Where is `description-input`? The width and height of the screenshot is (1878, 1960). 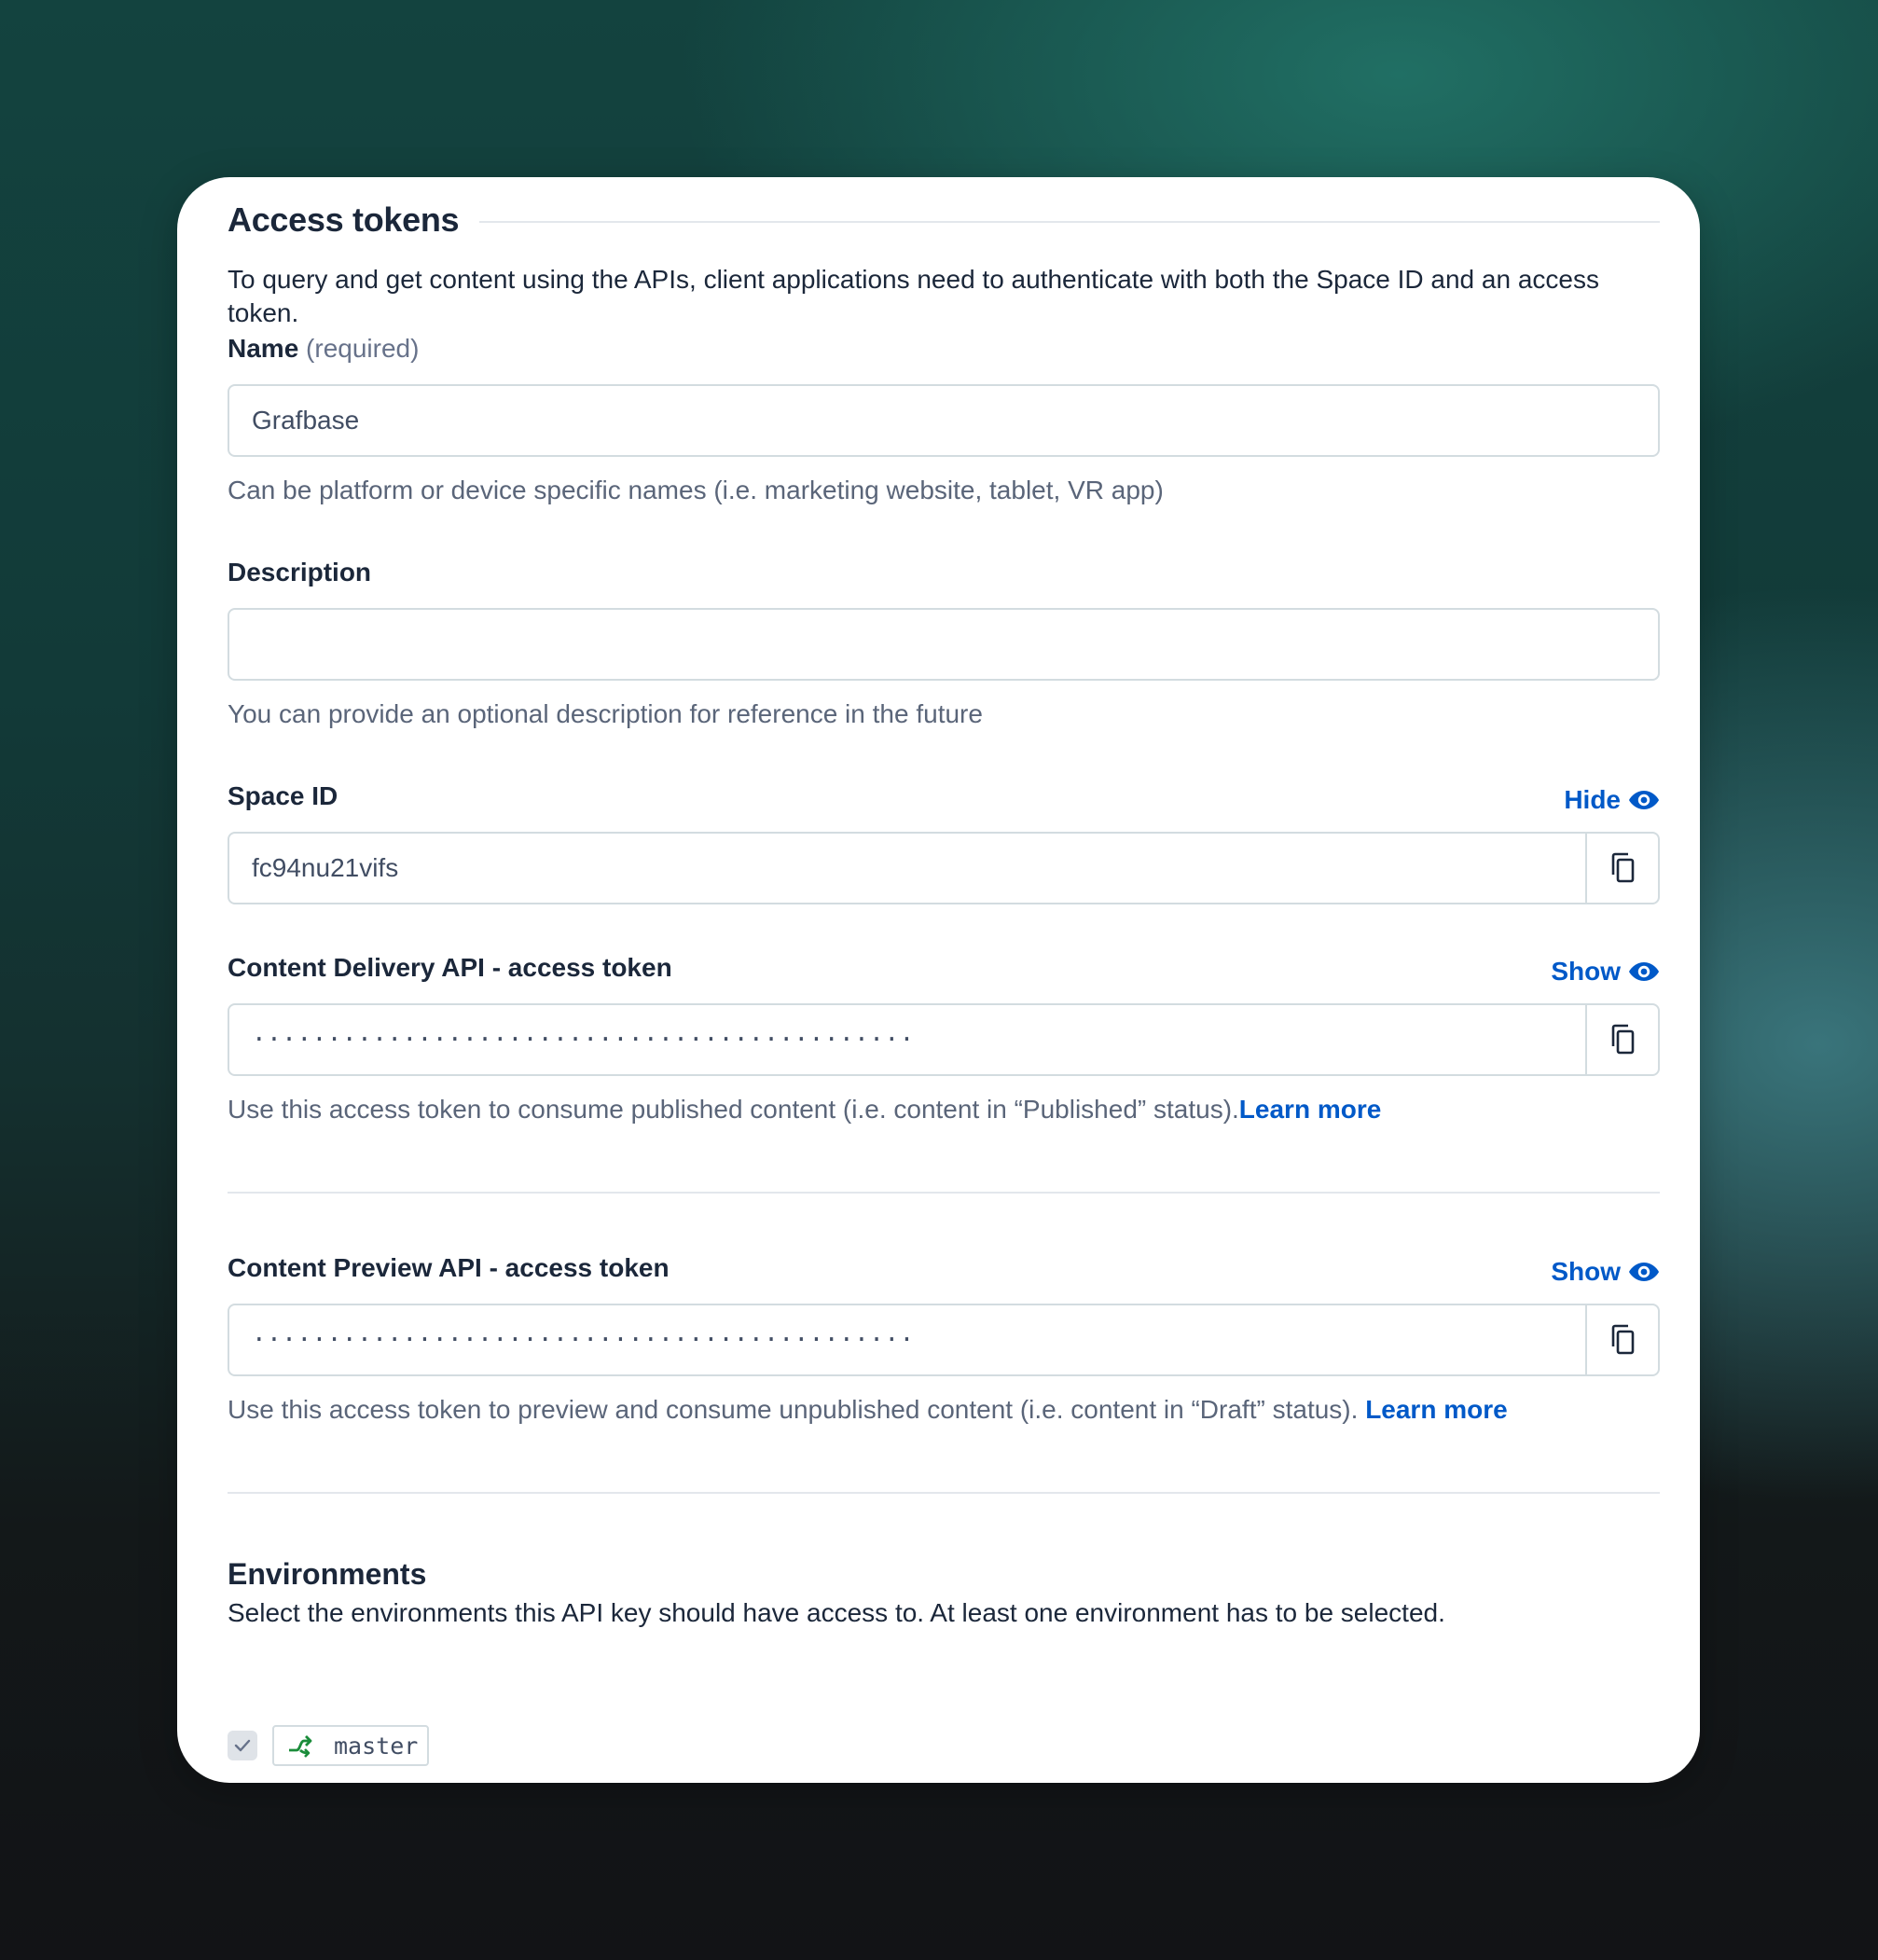
description-input is located at coordinates (944, 645).